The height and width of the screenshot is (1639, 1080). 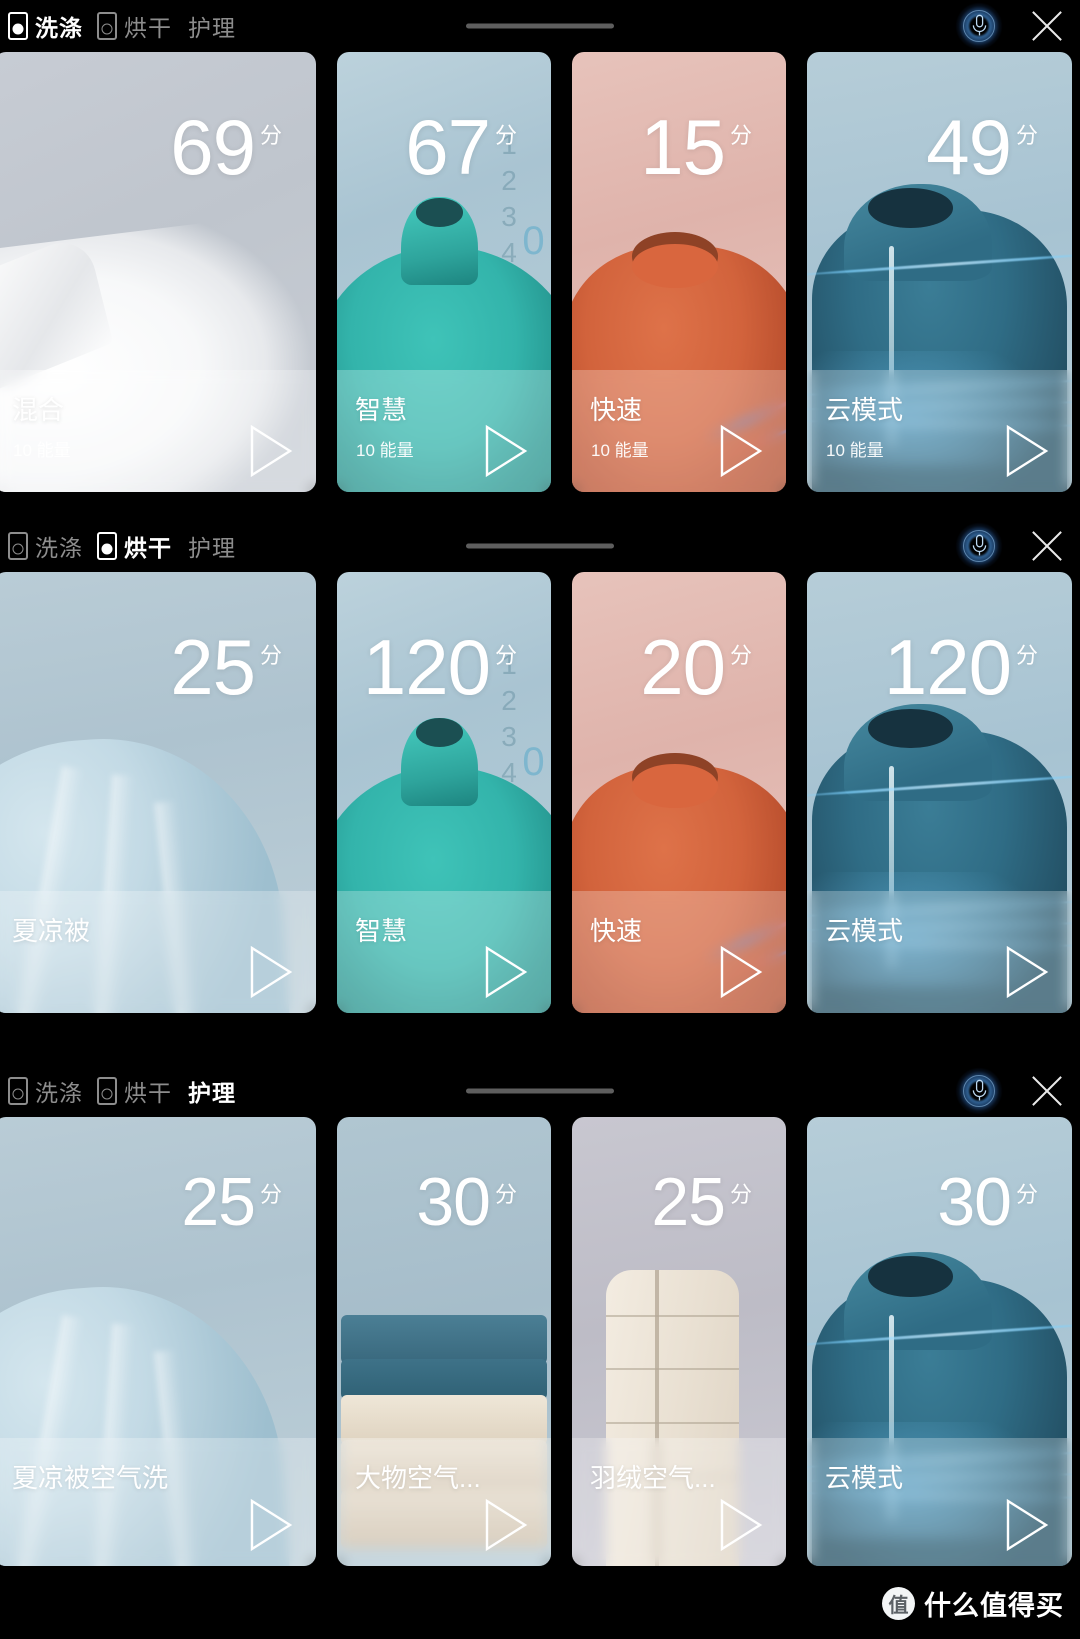 I want to click on card-footer: 快速, so click(x=679, y=952).